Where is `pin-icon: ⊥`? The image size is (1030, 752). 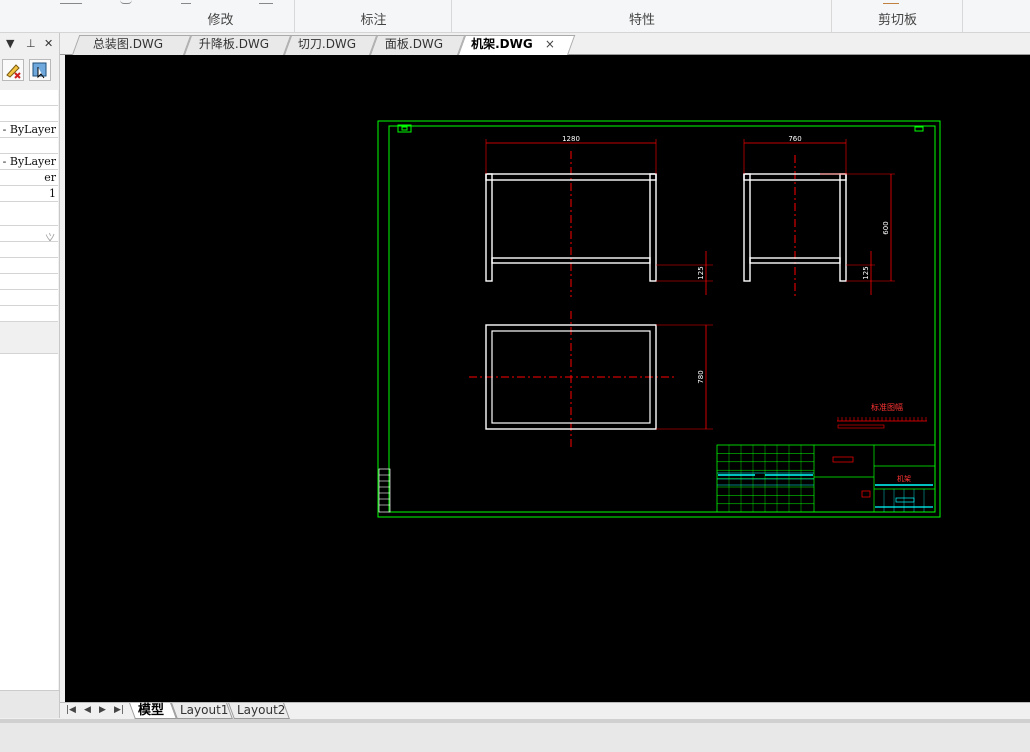
pin-icon: ⊥ is located at coordinates (31, 43).